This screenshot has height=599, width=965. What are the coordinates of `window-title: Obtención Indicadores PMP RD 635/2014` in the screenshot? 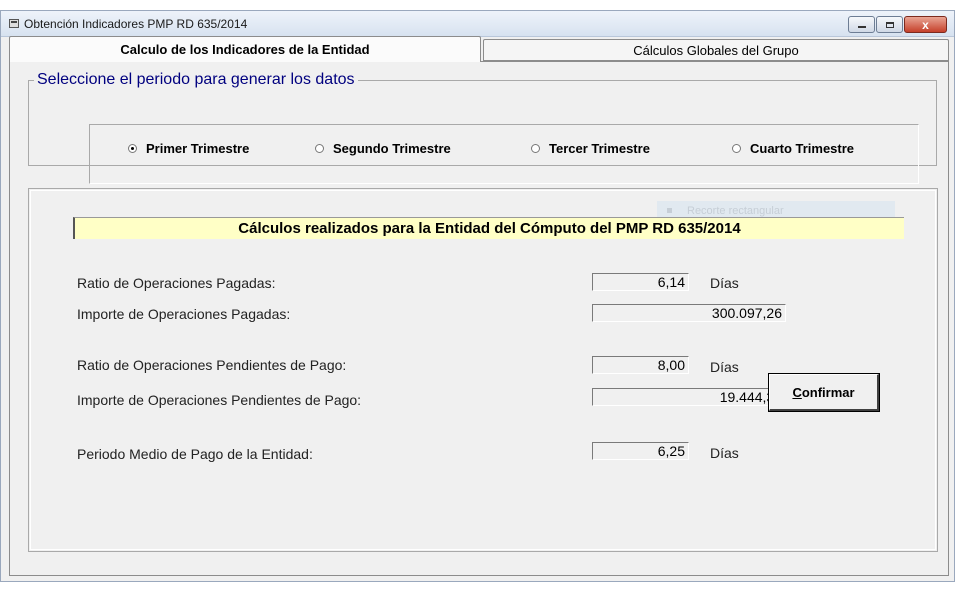 It's located at (136, 24).